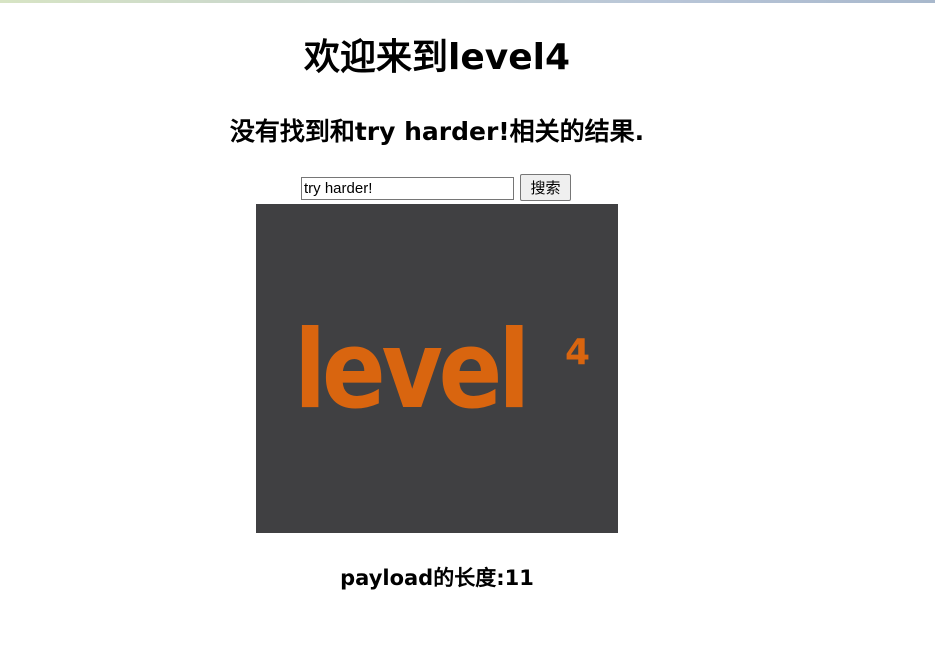 The width and height of the screenshot is (935, 661). What do you see at coordinates (545, 187) in the screenshot?
I see `search-button: 搜索` at bounding box center [545, 187].